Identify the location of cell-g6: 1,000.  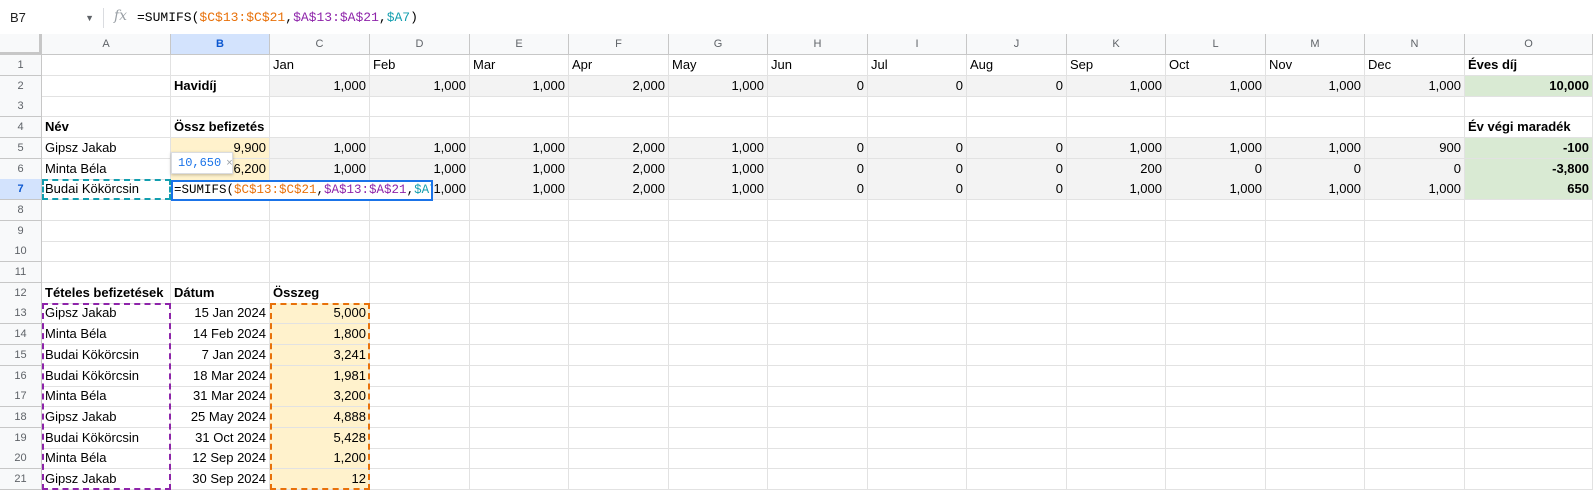
(718, 169).